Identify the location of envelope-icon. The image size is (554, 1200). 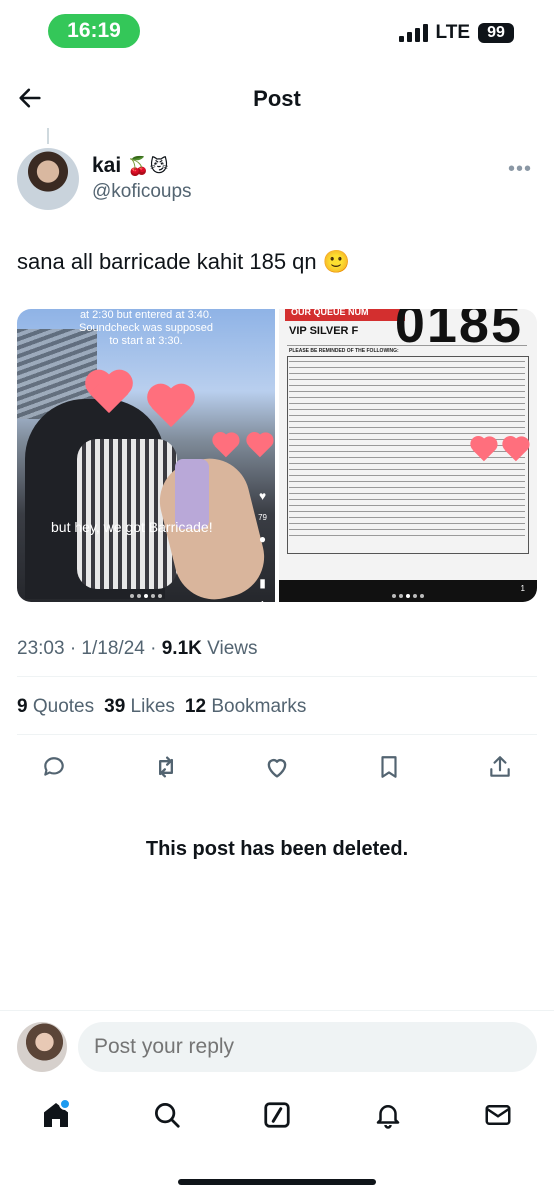
(498, 1115).